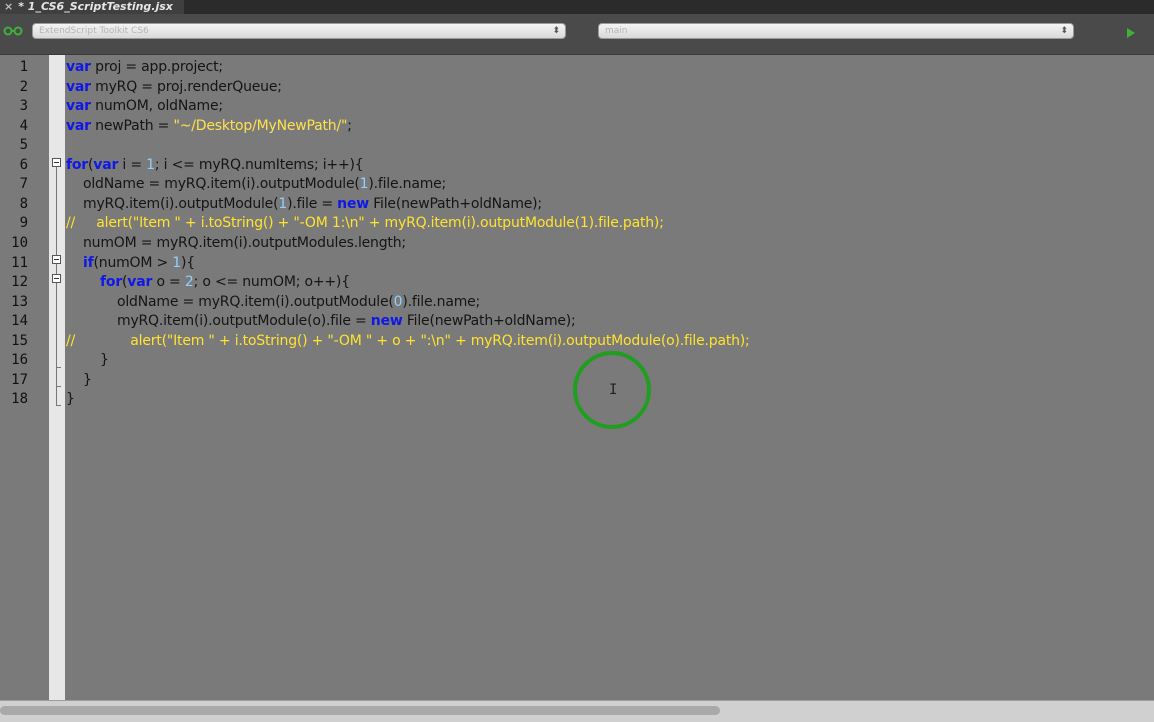  I want to click on code-token: ).file =, so click(312, 203).